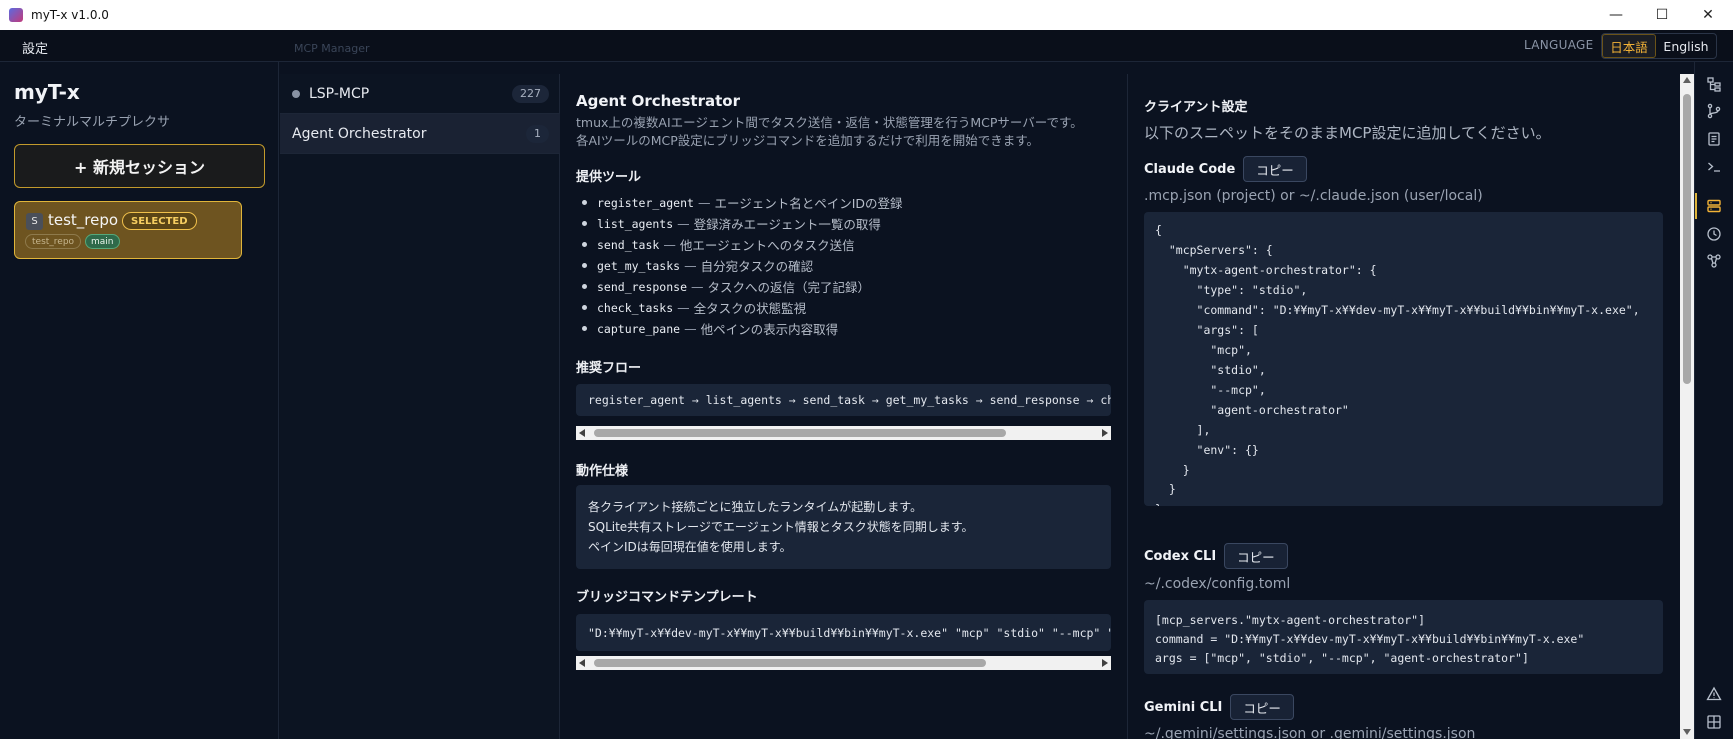 The width and height of the screenshot is (1733, 739). Describe the element at coordinates (53, 241) in the screenshot. I see `repo-tag: test_repo` at that location.